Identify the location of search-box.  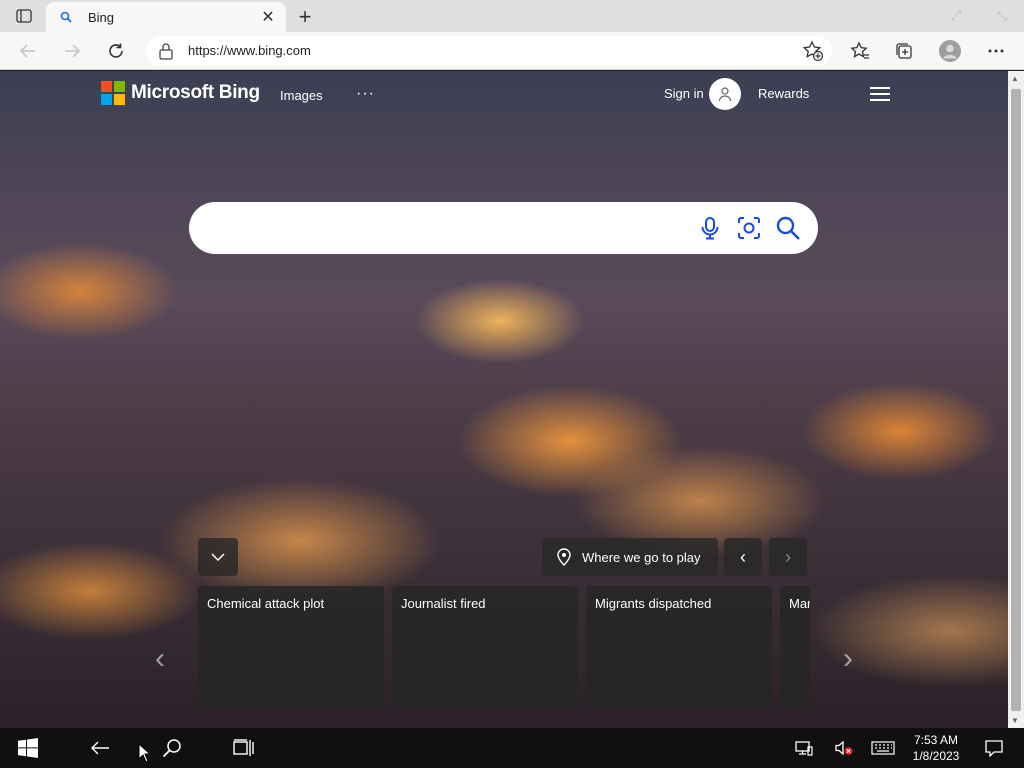
(503, 228).